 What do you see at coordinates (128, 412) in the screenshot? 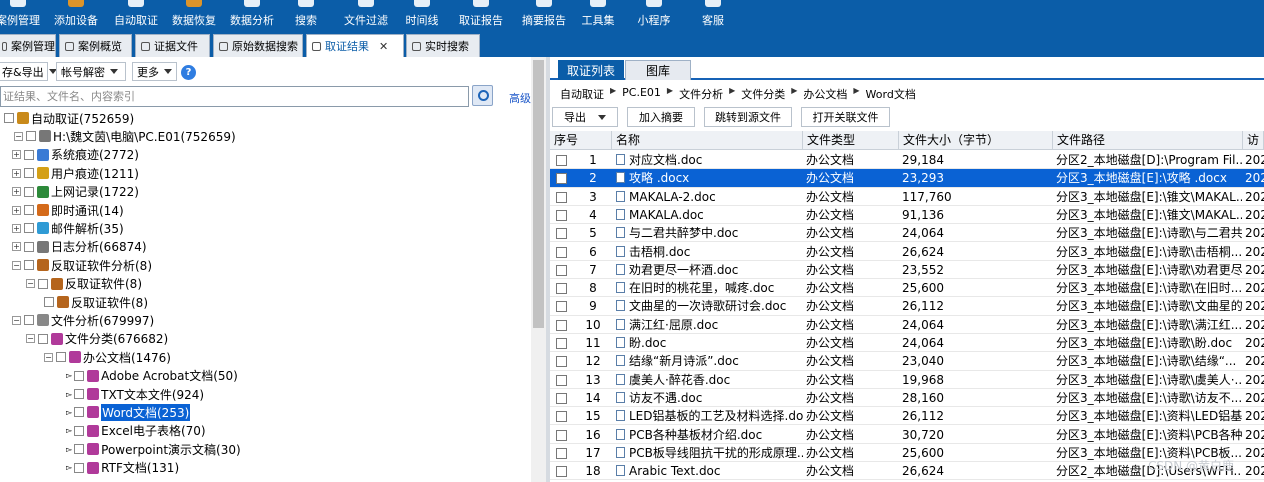
I see `tree-node: ▻ Word文档(253)` at bounding box center [128, 412].